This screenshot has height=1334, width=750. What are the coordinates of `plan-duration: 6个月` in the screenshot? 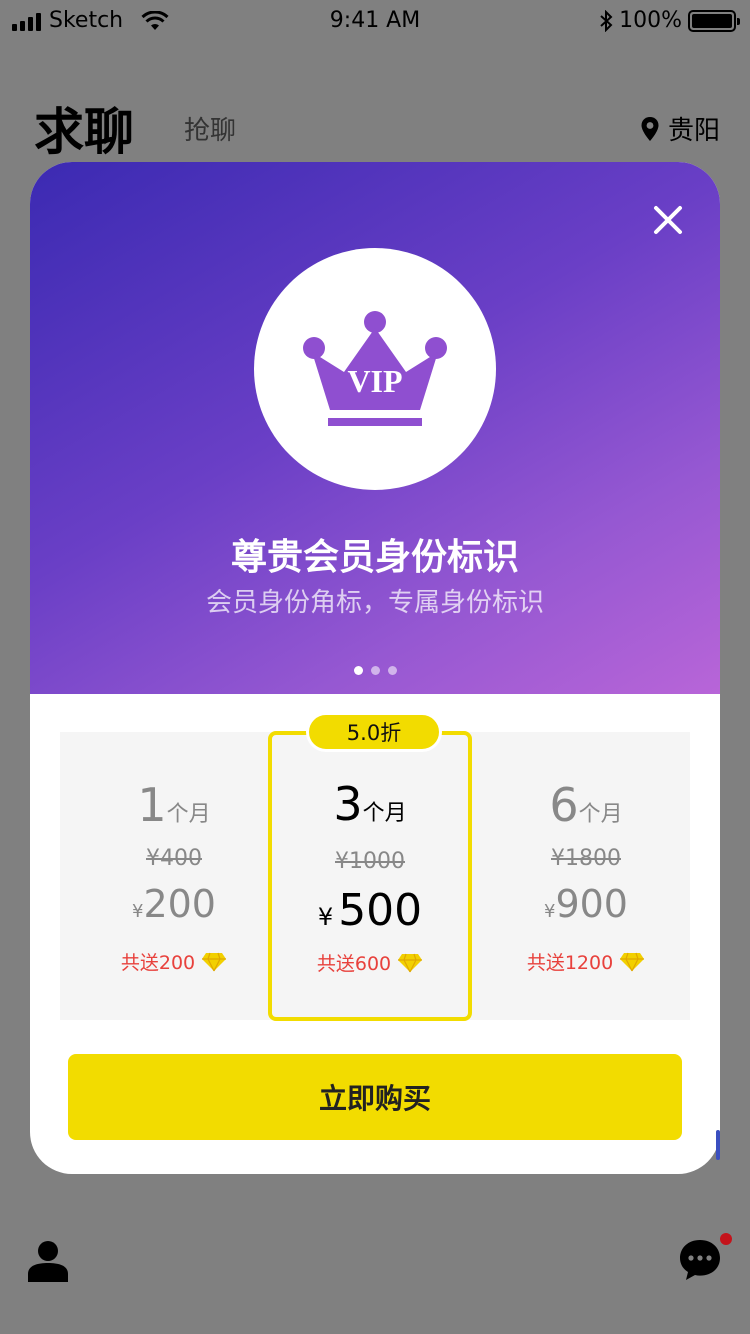 It's located at (586, 805).